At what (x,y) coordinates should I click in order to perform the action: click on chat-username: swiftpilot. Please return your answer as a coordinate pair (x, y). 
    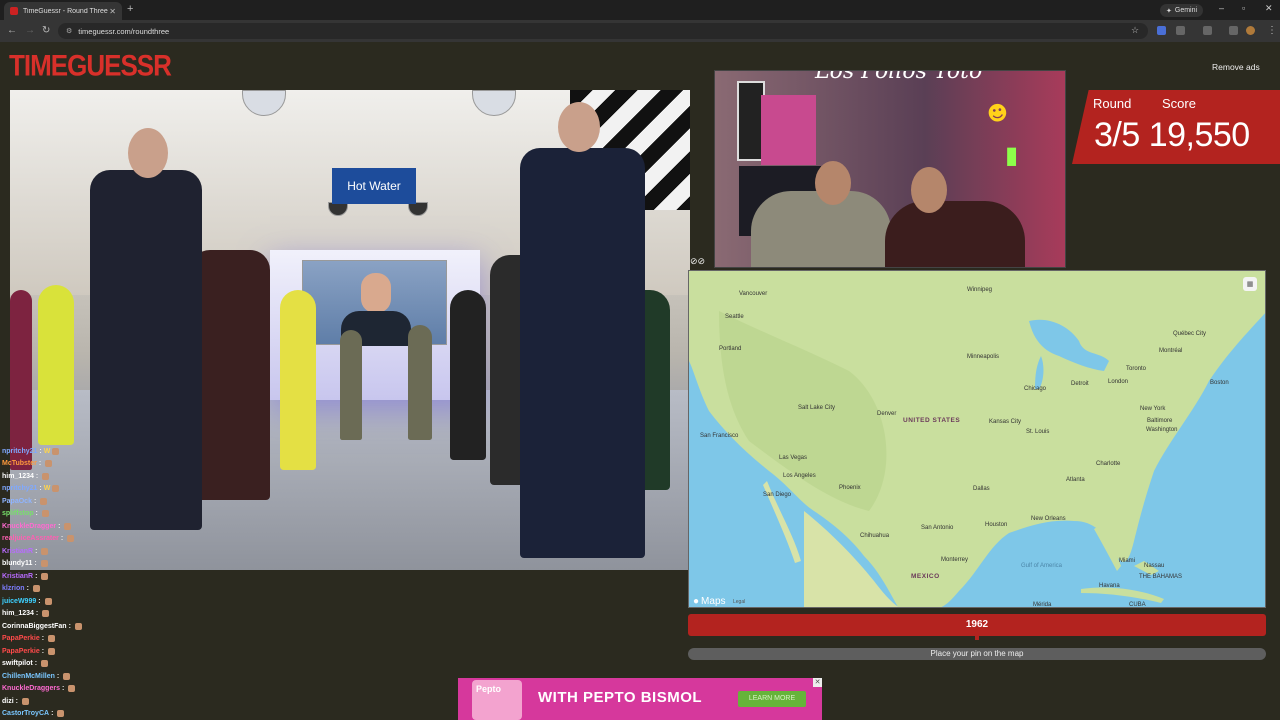
    Looking at the image, I should click on (17, 663).